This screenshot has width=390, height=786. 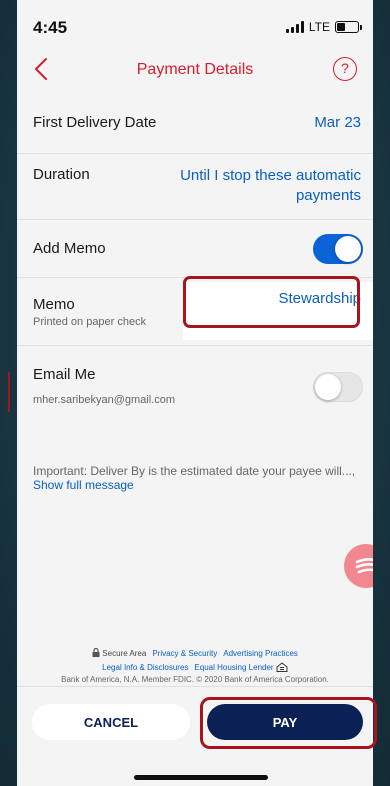 What do you see at coordinates (348, 27) in the screenshot?
I see `battery-icon` at bounding box center [348, 27].